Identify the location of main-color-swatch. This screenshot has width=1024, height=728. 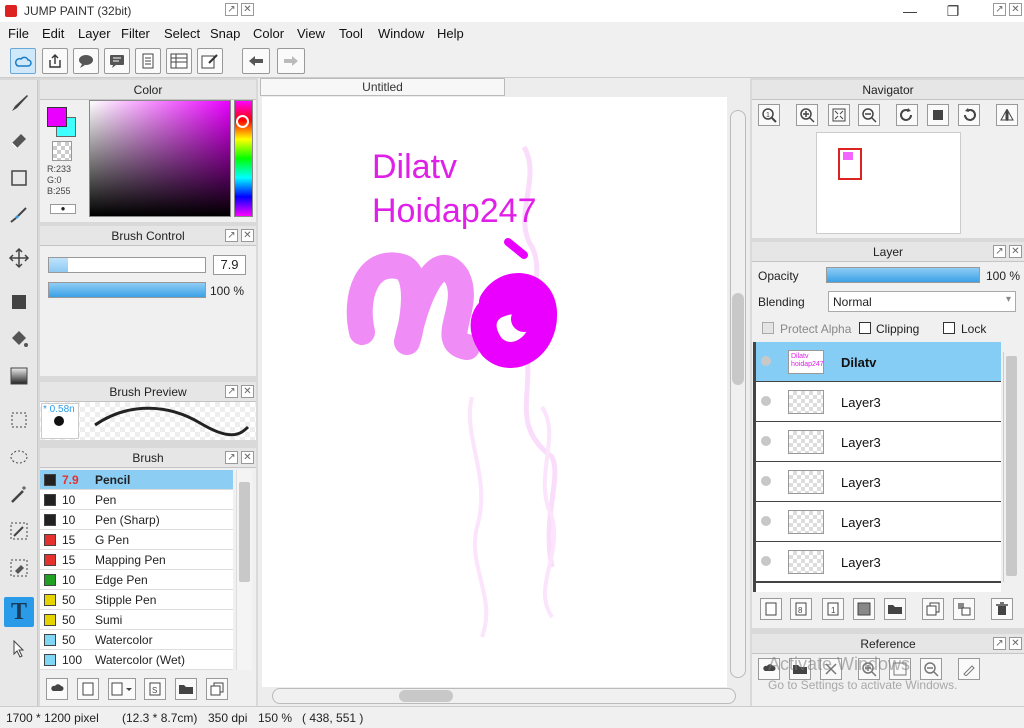
(57, 117).